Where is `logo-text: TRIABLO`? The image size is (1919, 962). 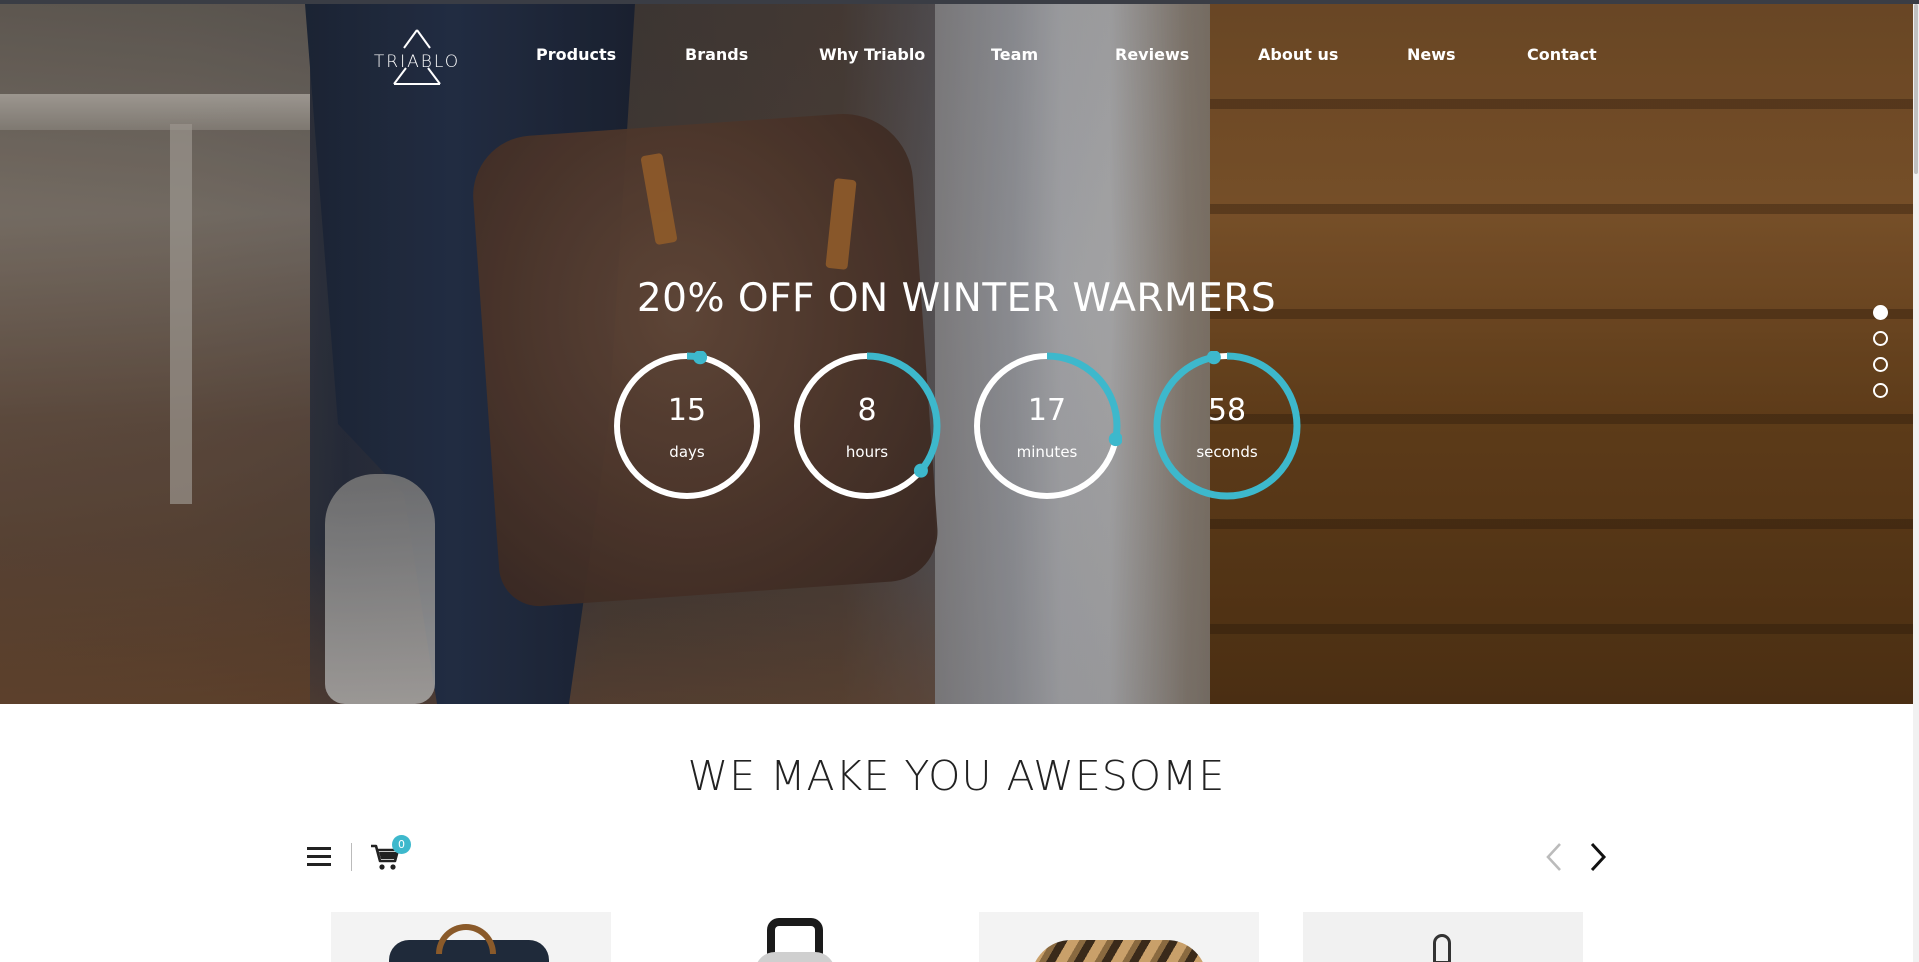 logo-text: TRIABLO is located at coordinates (417, 62).